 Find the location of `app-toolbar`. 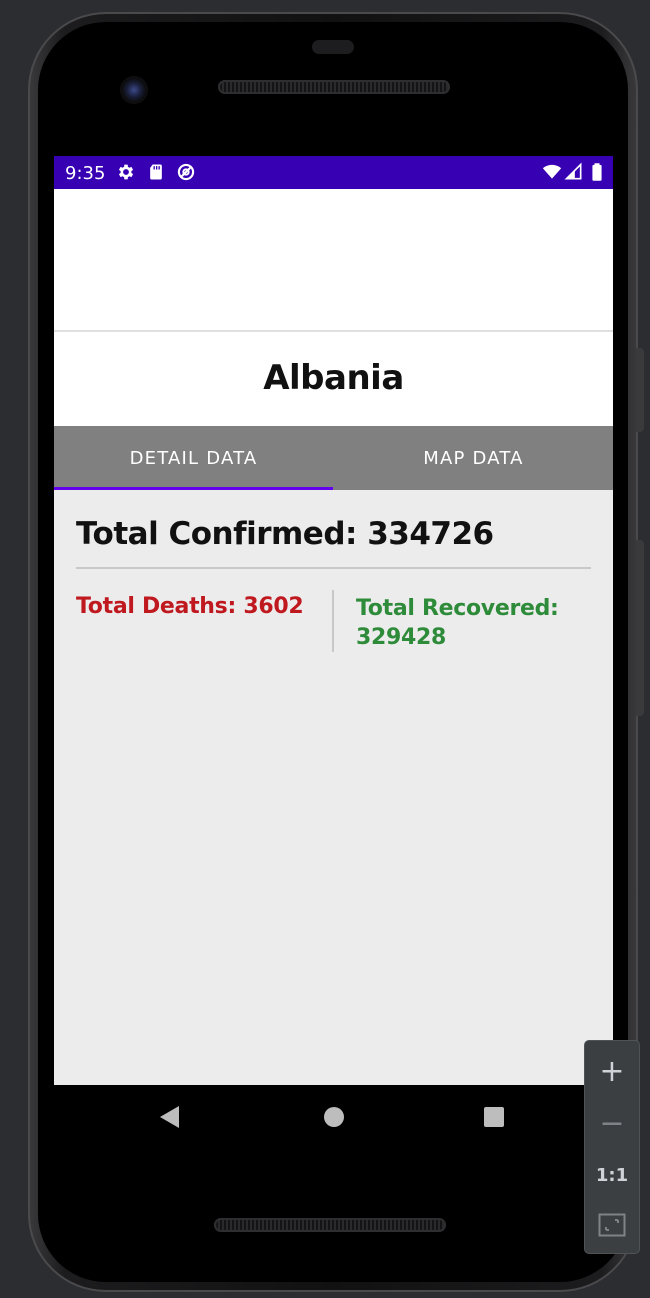

app-toolbar is located at coordinates (333, 260).